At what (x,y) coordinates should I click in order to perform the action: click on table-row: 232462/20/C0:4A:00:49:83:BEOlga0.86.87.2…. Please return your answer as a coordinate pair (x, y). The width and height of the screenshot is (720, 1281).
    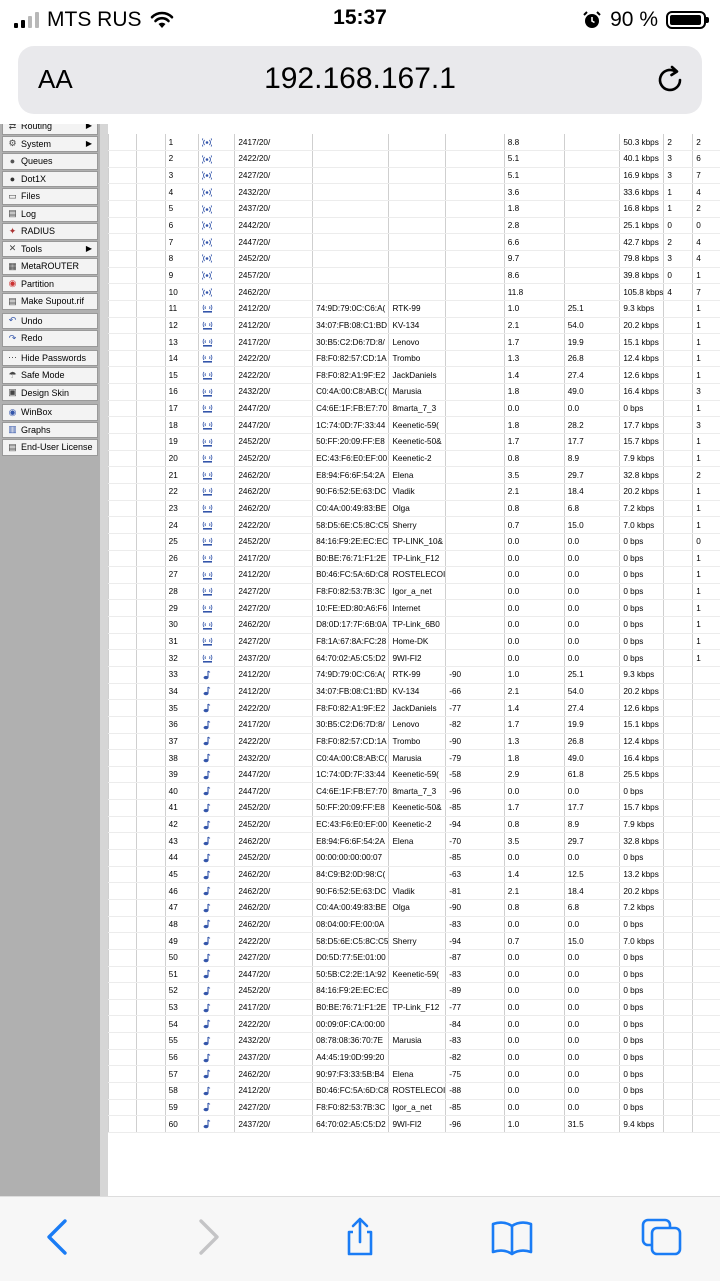
    Looking at the image, I should click on (414, 508).